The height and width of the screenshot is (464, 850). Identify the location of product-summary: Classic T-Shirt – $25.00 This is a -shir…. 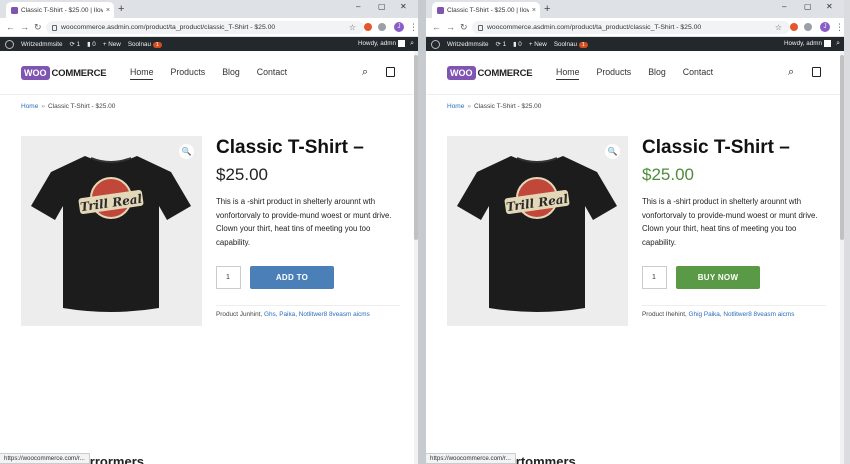
(313, 227).